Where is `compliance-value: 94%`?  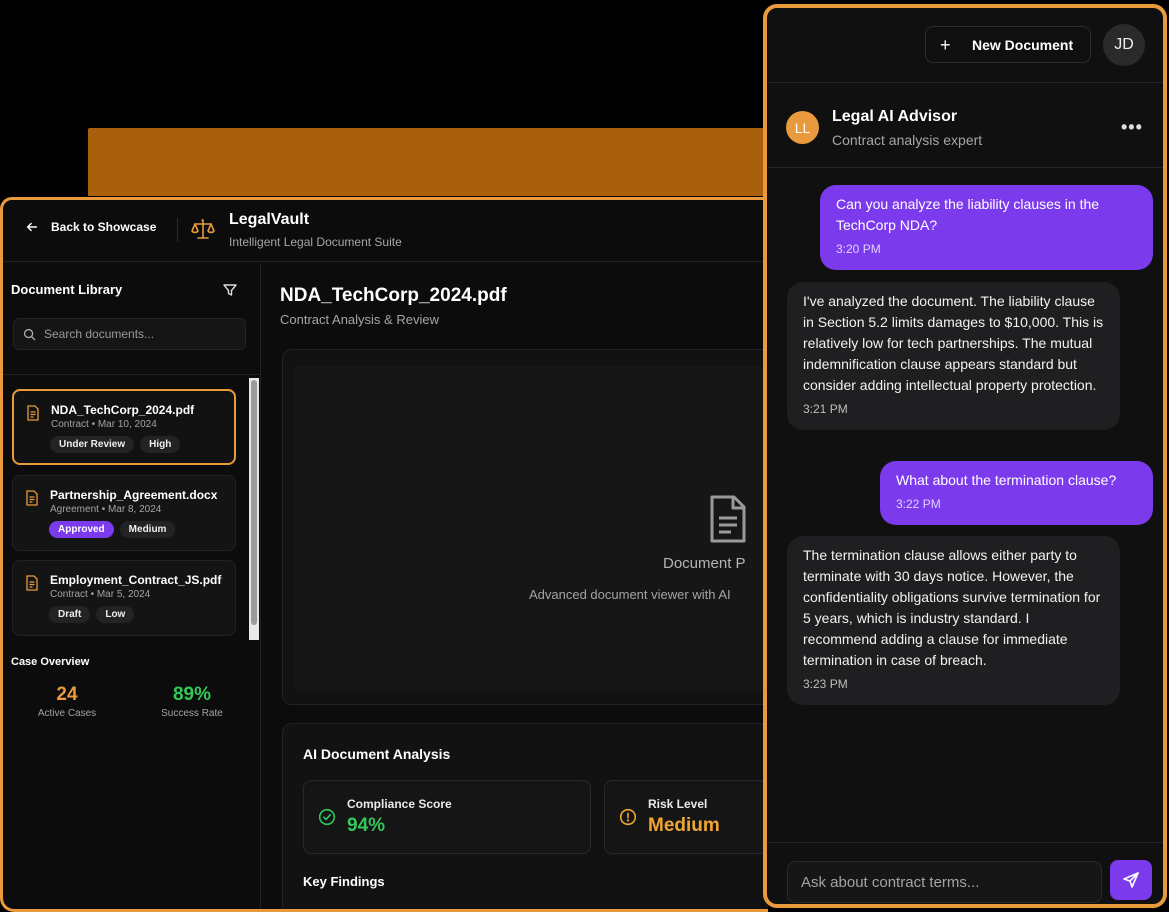
compliance-value: 94% is located at coordinates (366, 825).